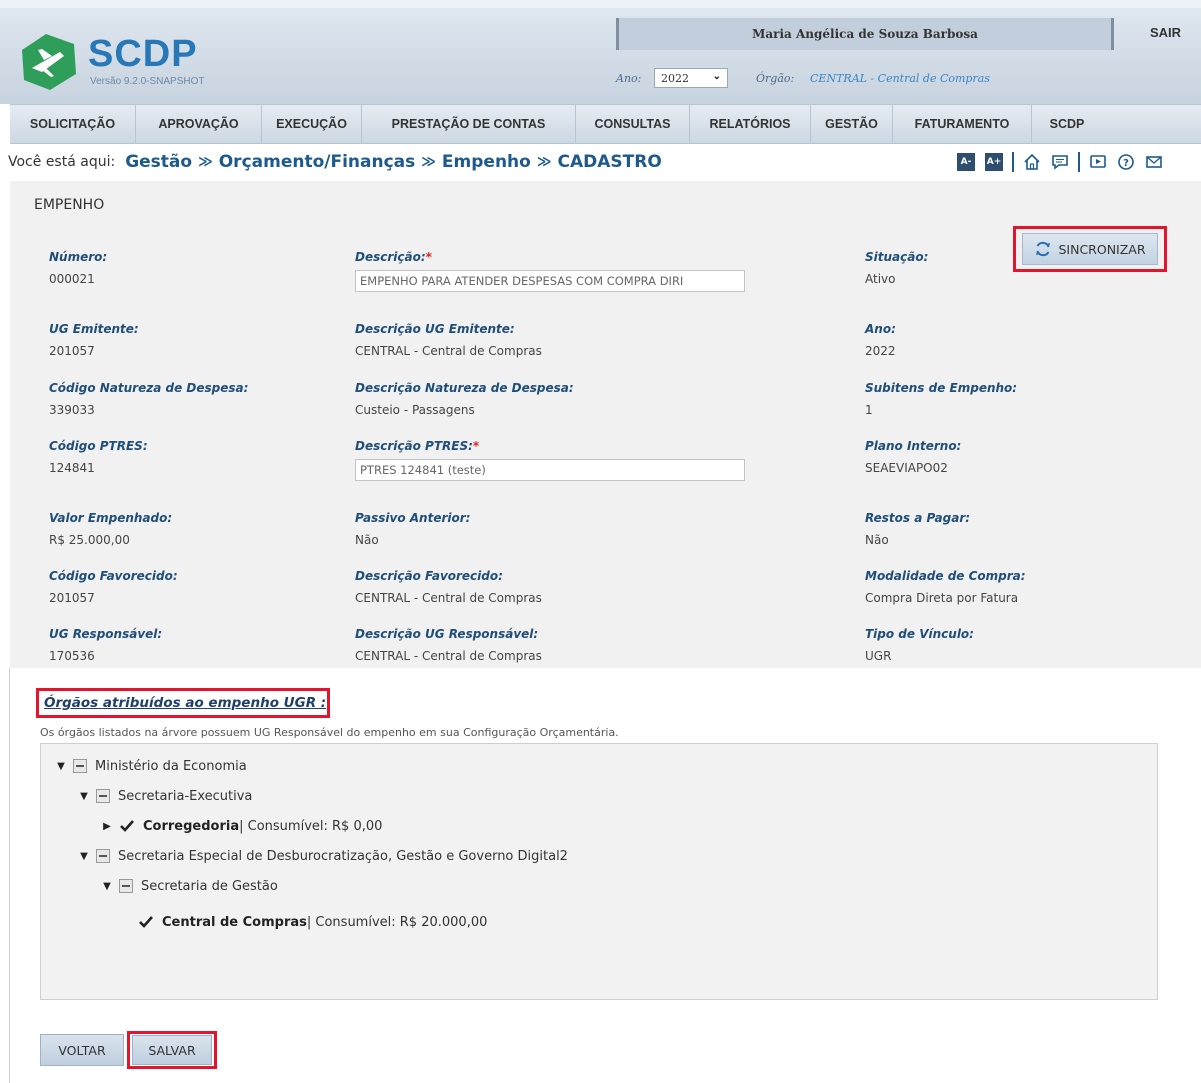 The width and height of the screenshot is (1201, 1083). I want to click on menu-aprovacao: APROVAÇÃO, so click(199, 124).